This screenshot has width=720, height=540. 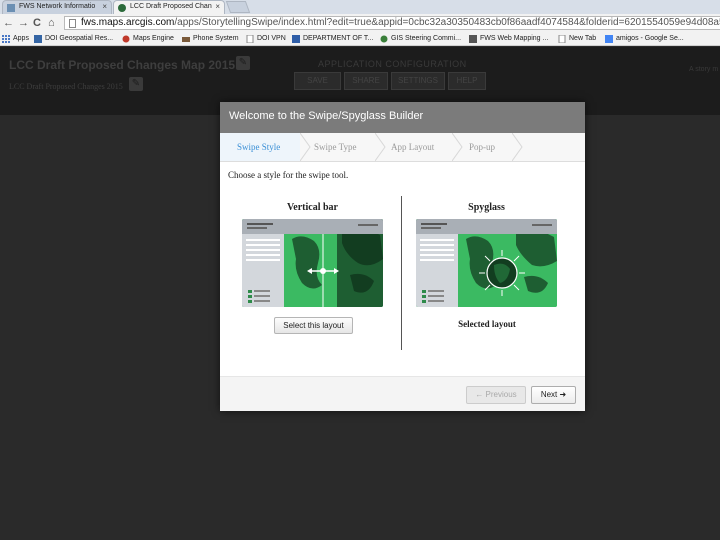 I want to click on dialog-header: Welcome to the Swipe/Spyglass Builder, so click(x=402, y=117).